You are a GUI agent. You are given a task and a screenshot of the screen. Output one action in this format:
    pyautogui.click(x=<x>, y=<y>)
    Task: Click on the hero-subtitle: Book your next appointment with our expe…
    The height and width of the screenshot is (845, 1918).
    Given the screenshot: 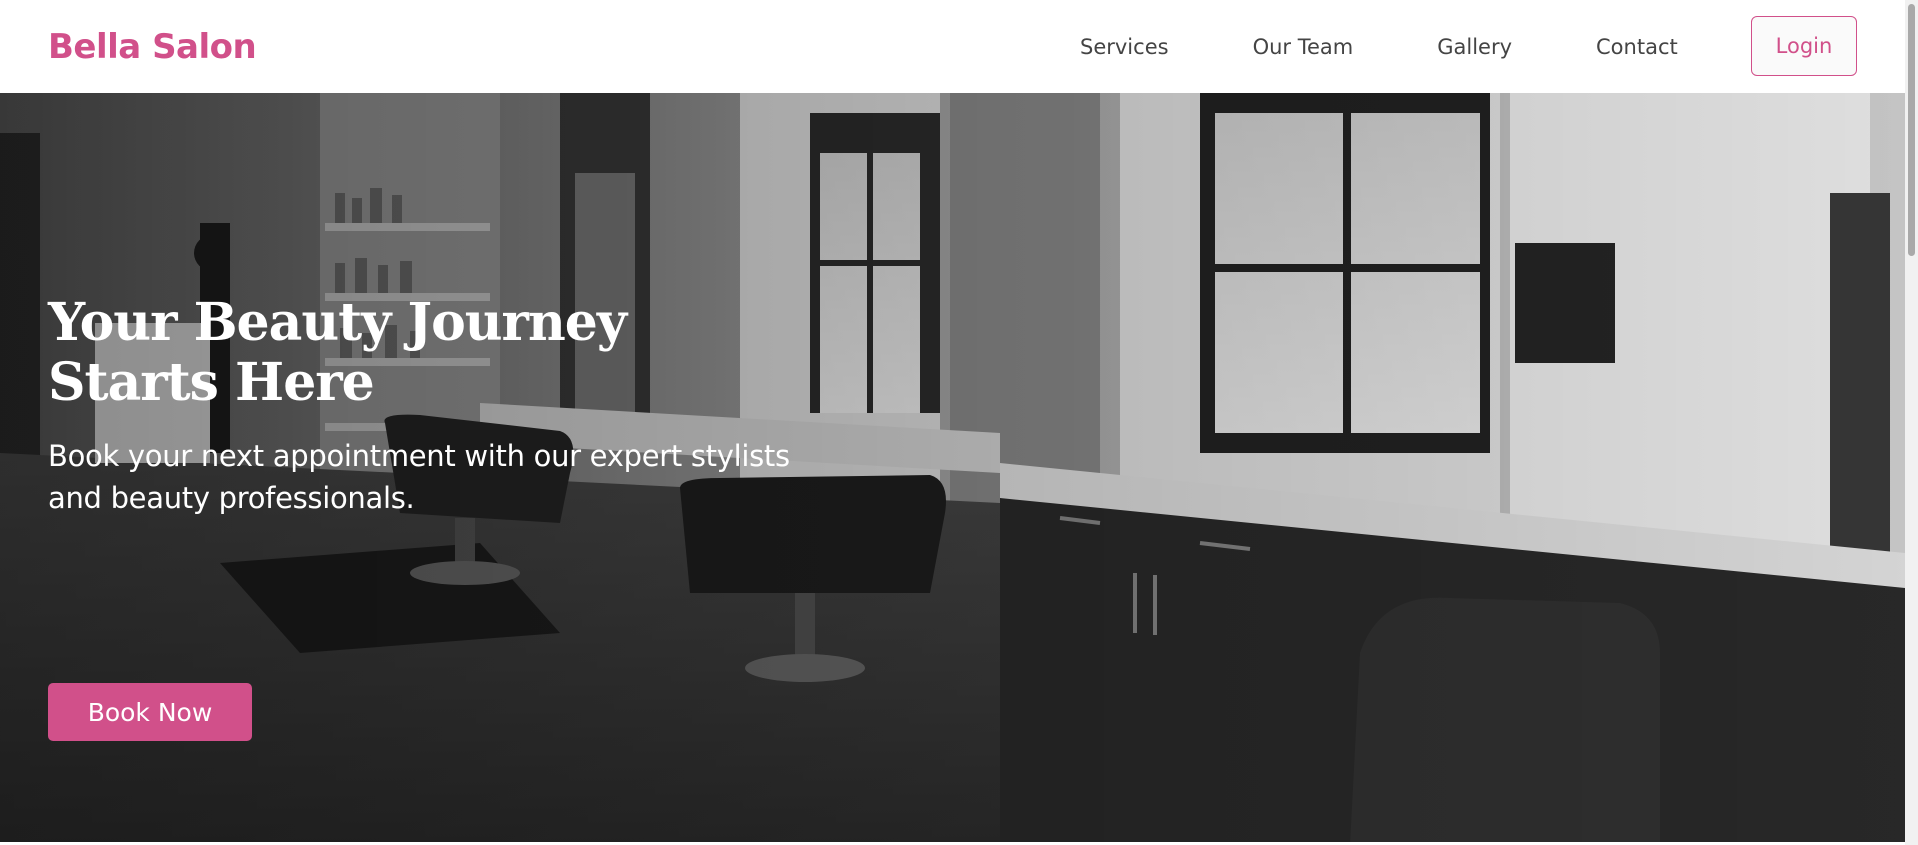 What is the action you would take?
    pyautogui.click(x=419, y=477)
    